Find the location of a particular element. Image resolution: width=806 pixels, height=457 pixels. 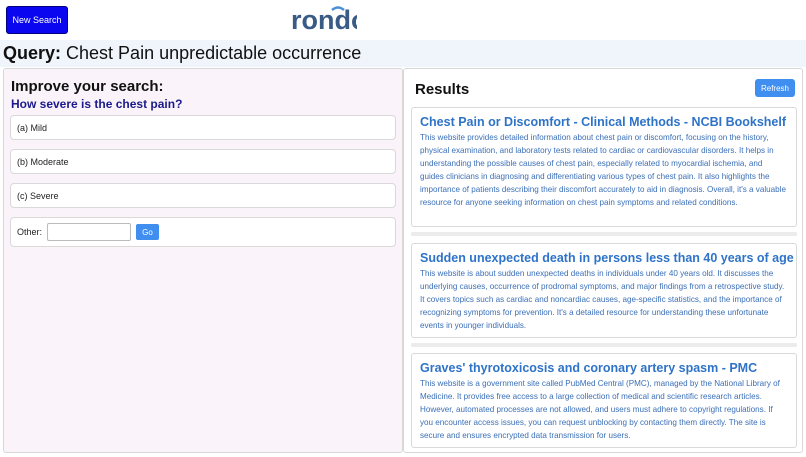

other-answer-row: Other: Go is located at coordinates (203, 232).